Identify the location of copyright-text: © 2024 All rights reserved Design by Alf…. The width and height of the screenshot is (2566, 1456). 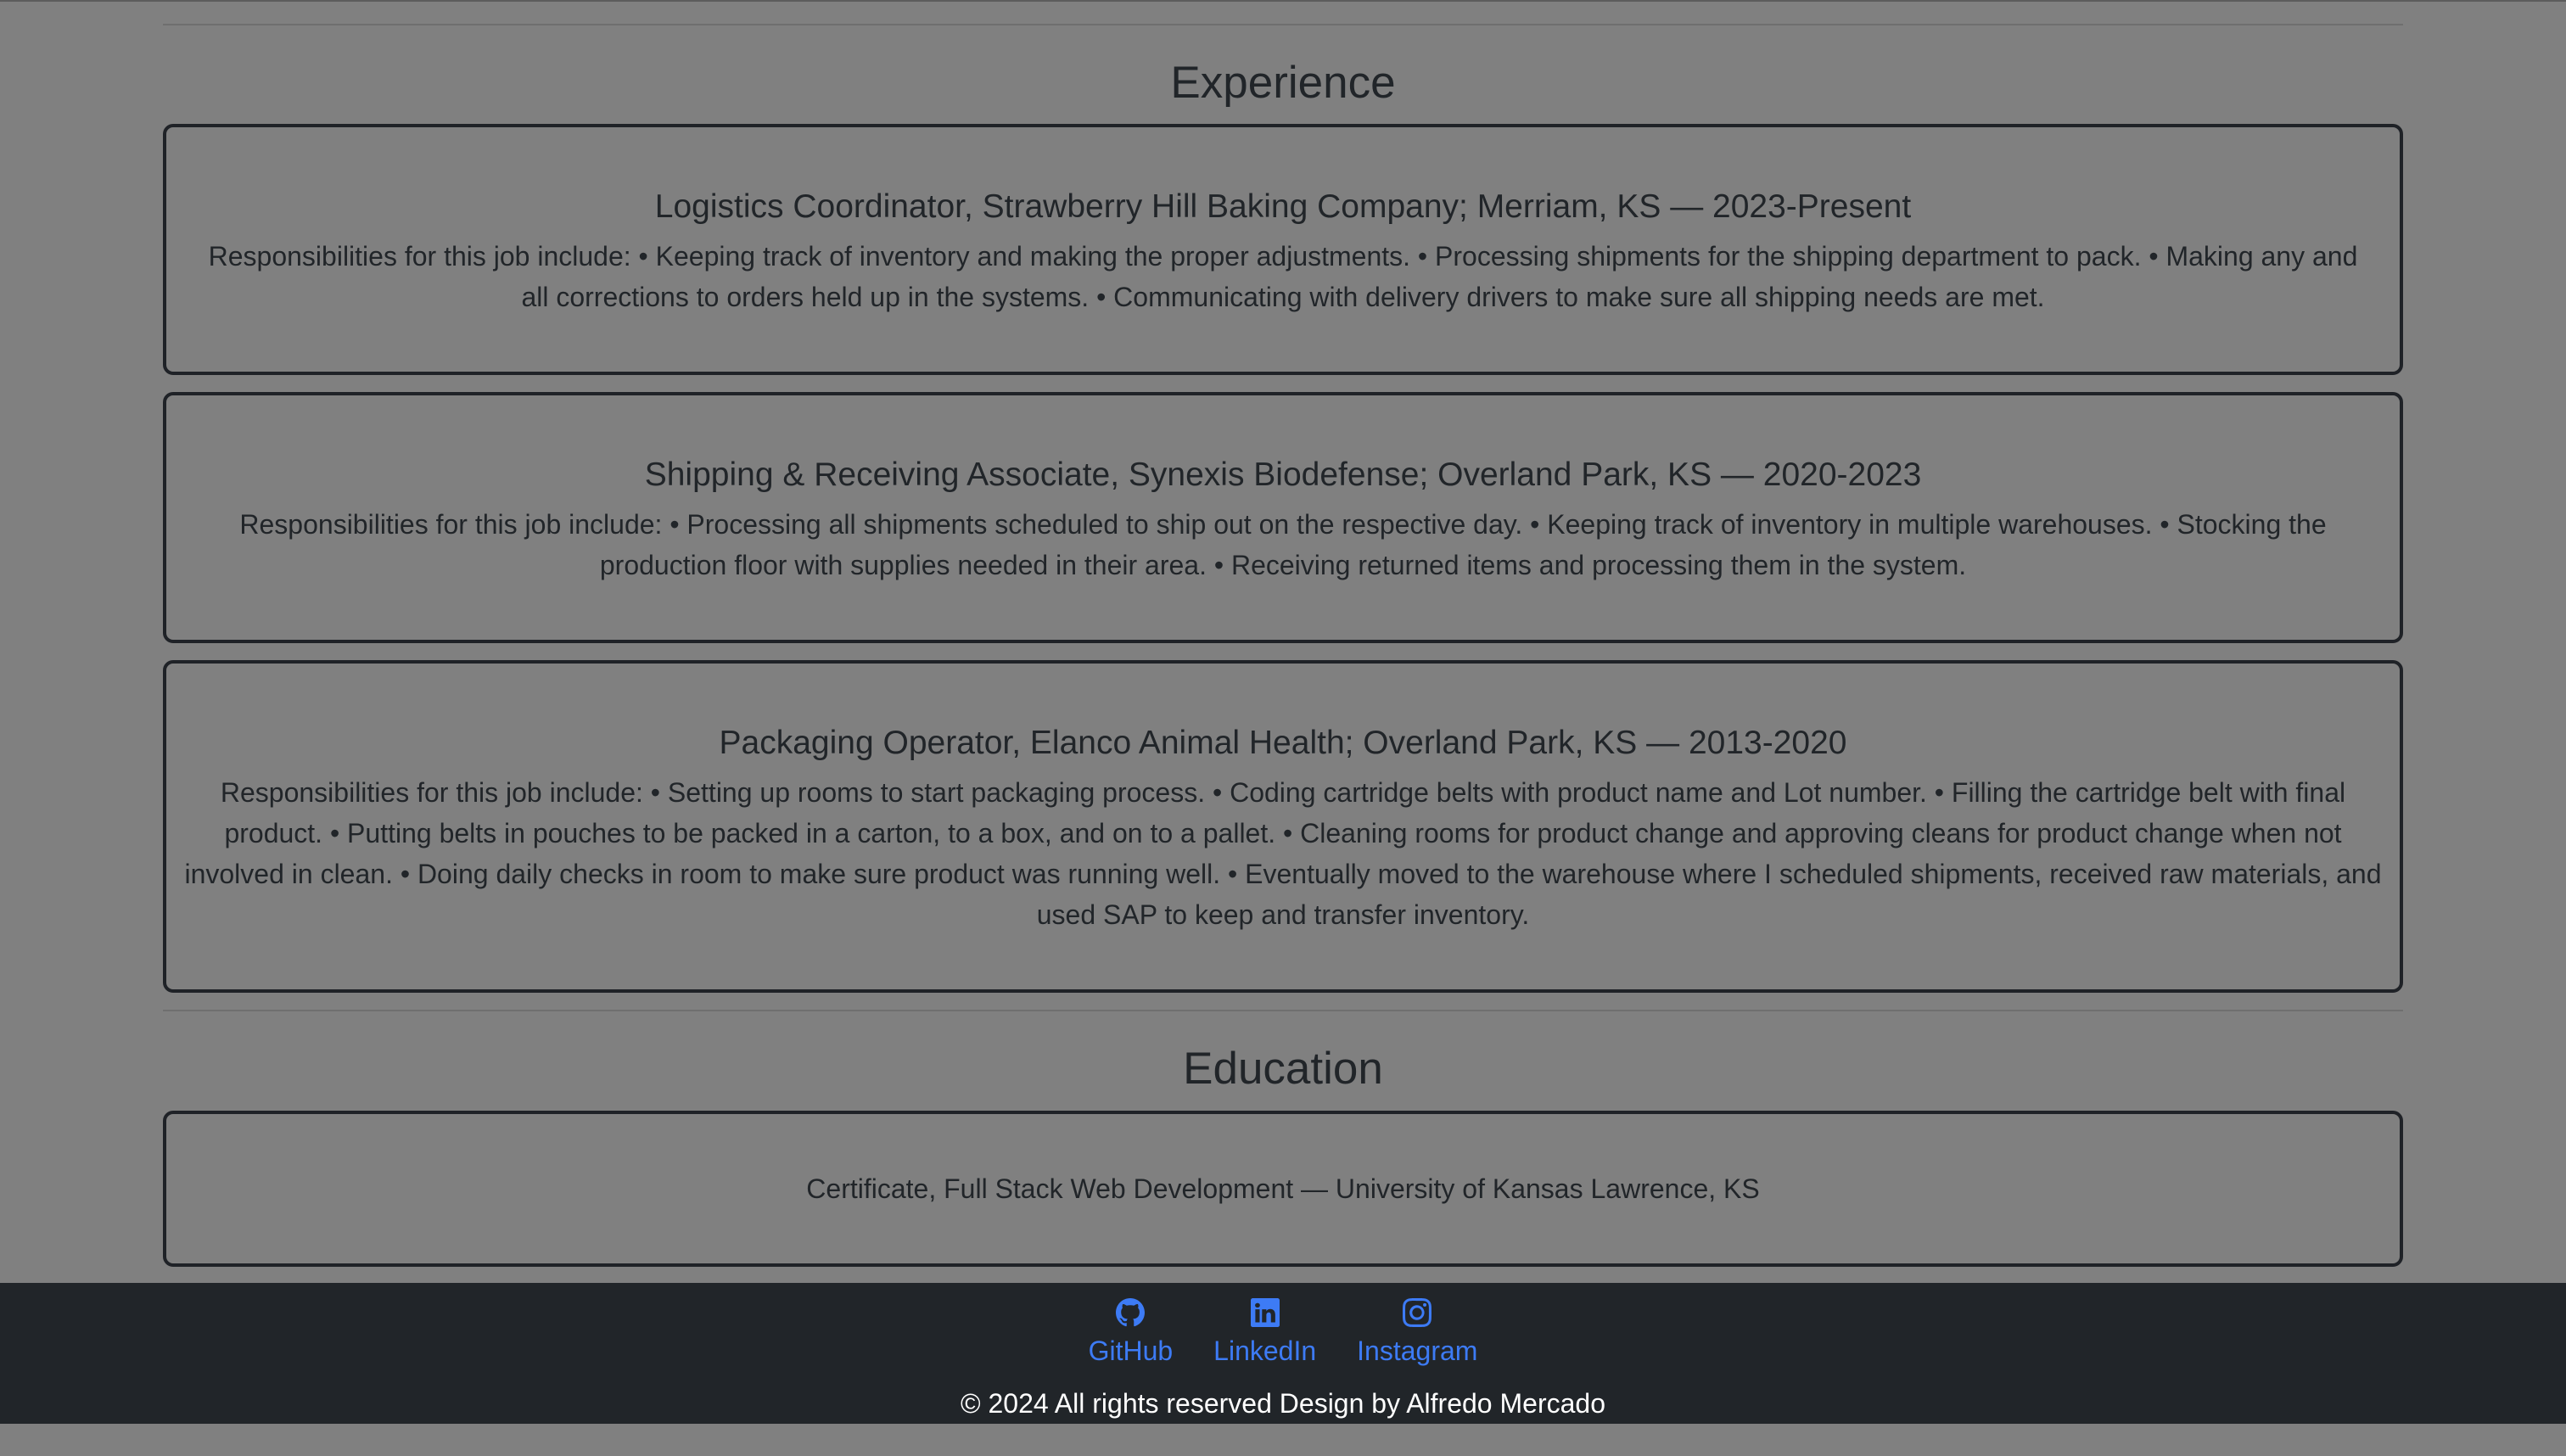
(1283, 1403).